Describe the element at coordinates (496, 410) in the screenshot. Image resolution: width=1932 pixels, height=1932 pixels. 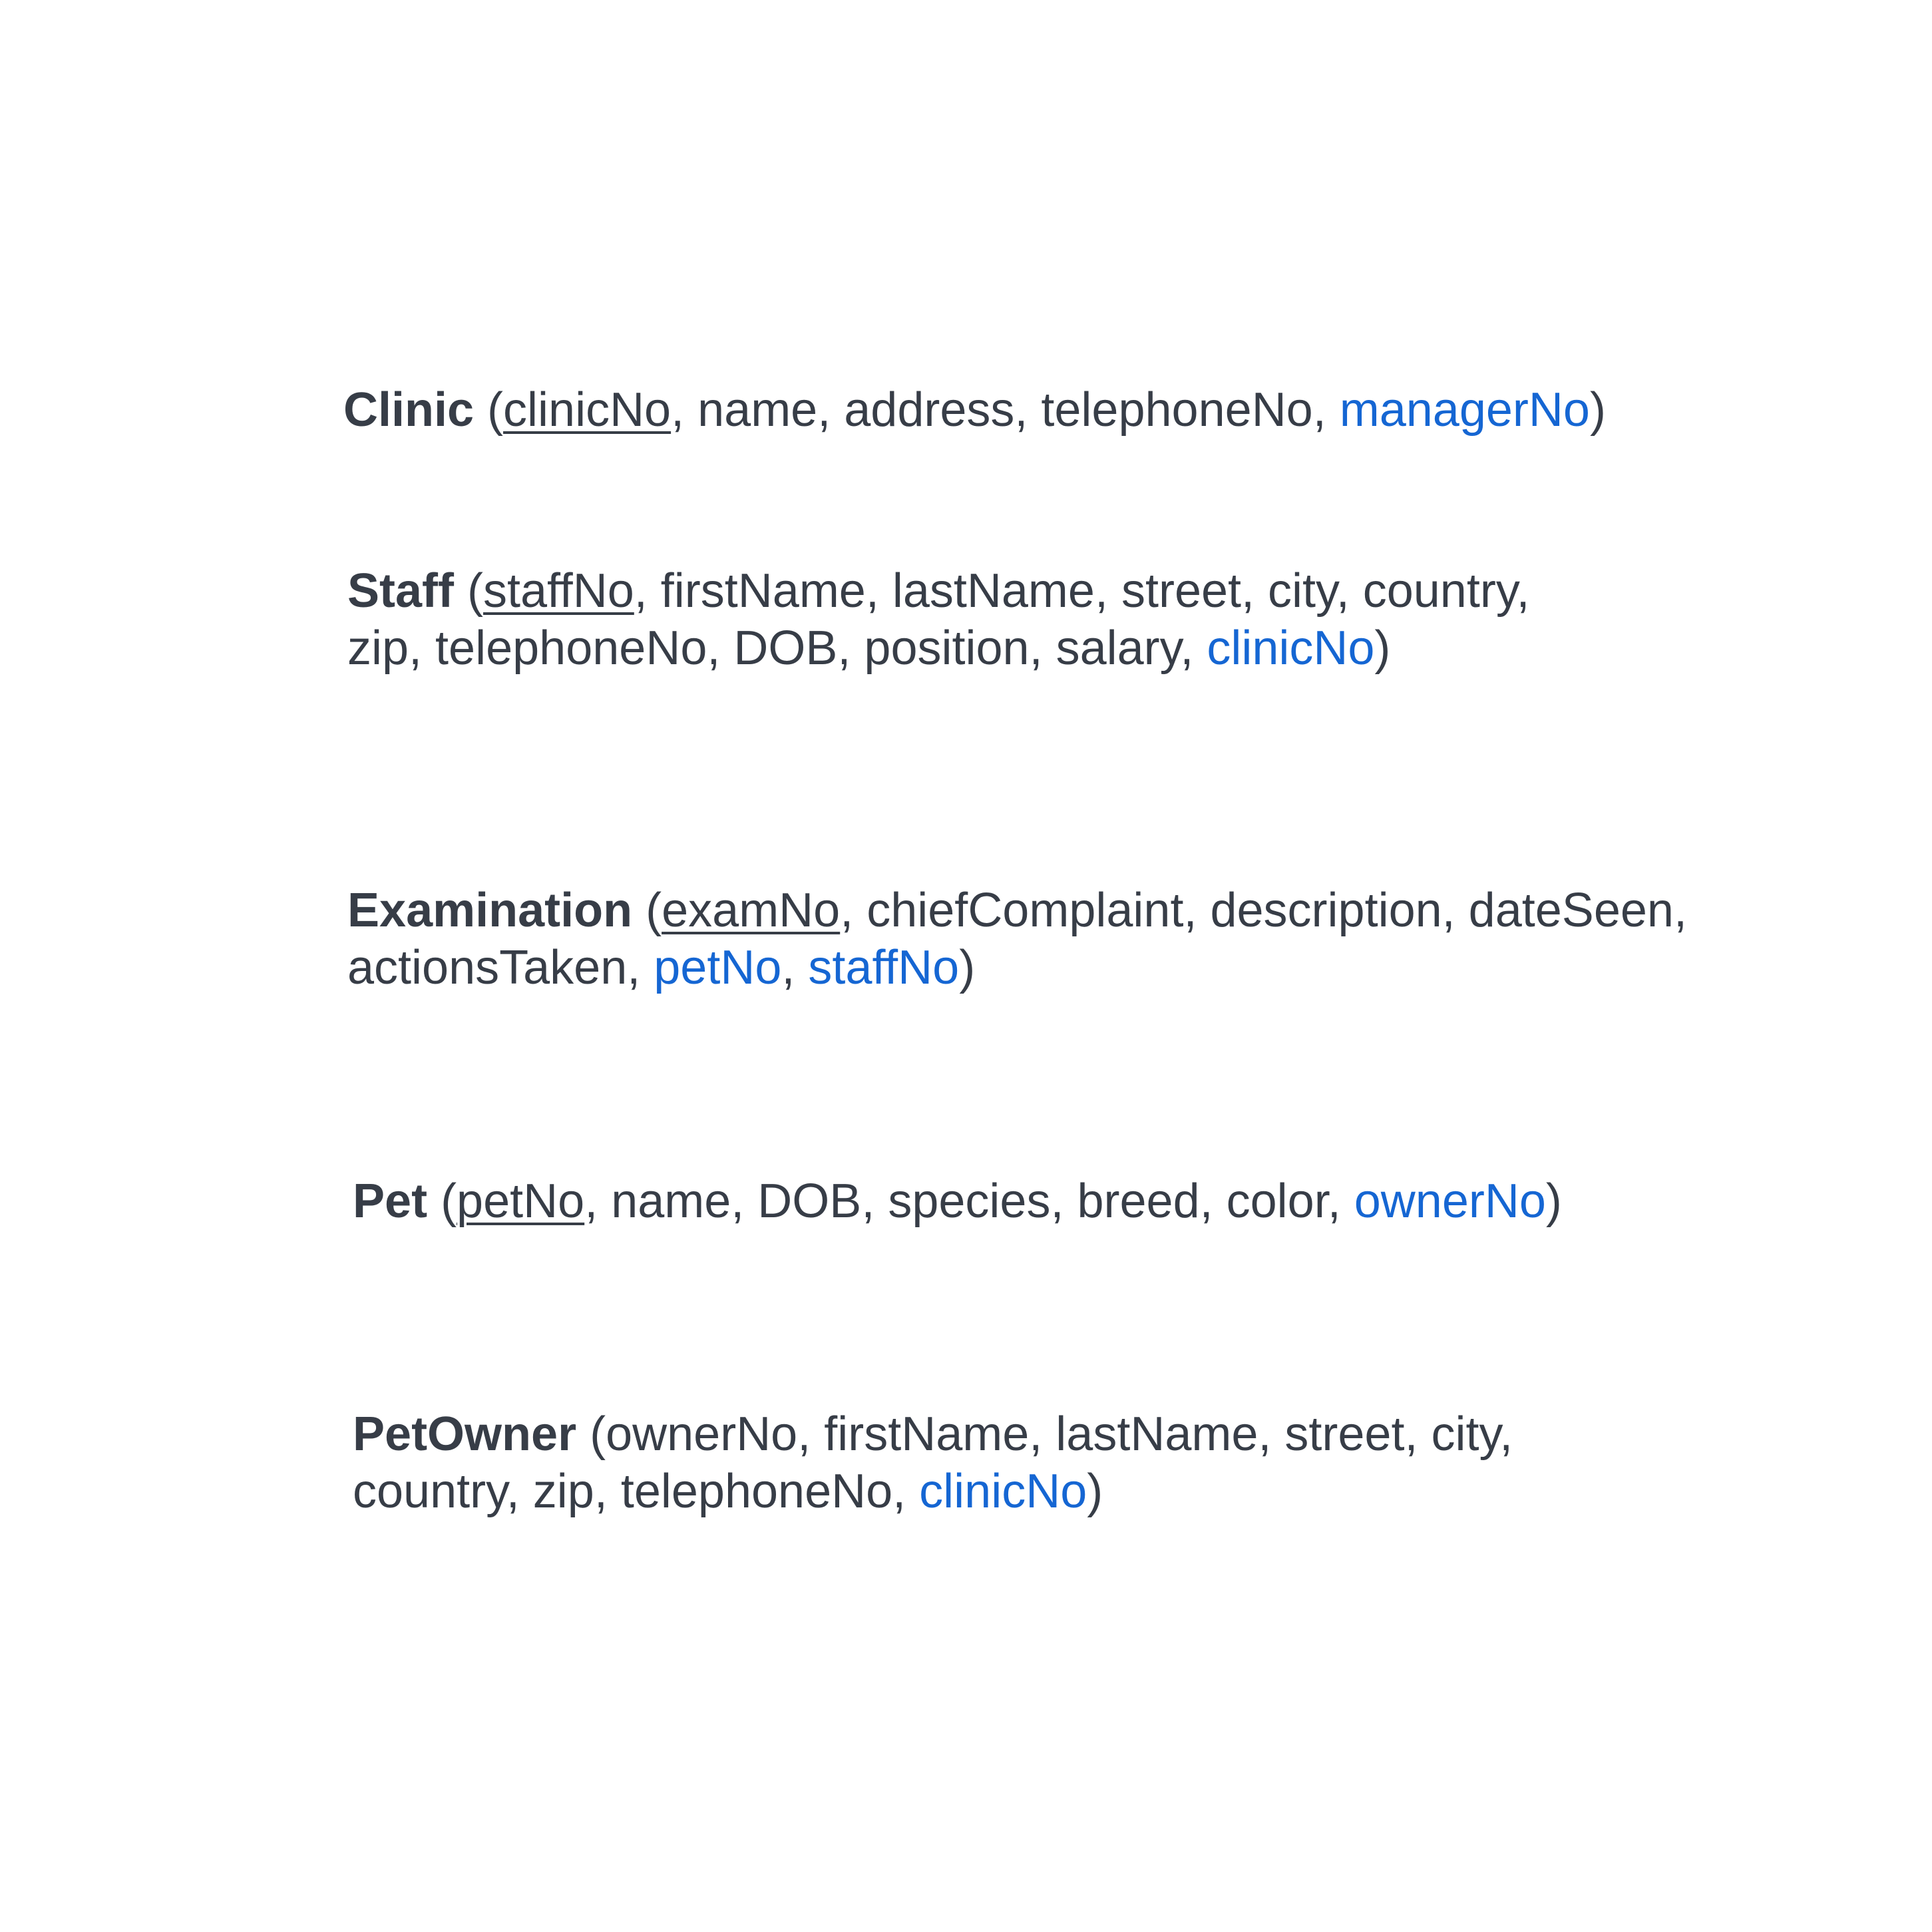
I see `clinic-attribute-text: (` at that location.